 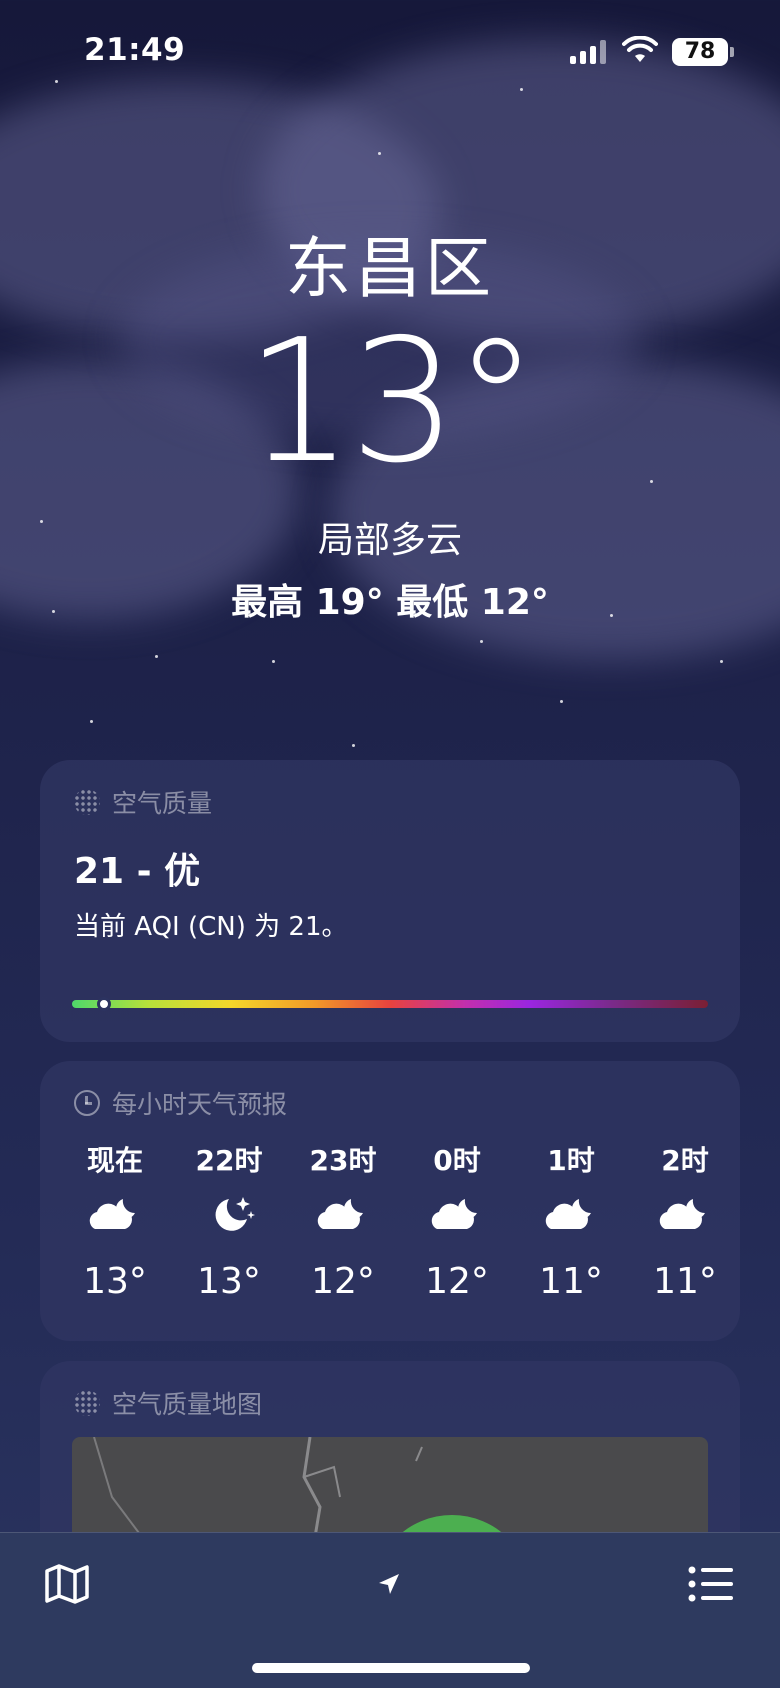 I want to click on status-bar: 21:49 78, so click(x=390, y=50).